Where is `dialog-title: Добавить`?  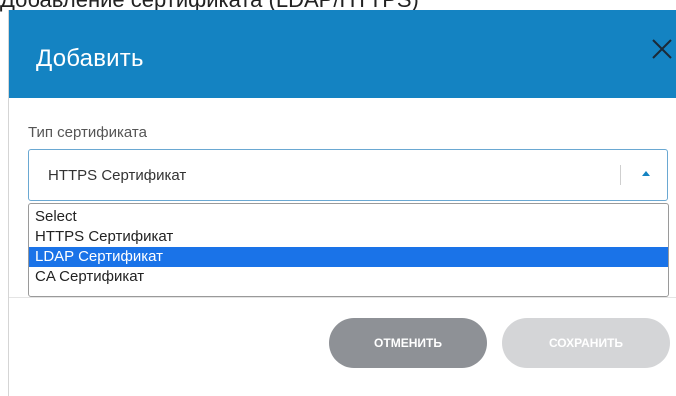 dialog-title: Добавить is located at coordinates (90, 58).